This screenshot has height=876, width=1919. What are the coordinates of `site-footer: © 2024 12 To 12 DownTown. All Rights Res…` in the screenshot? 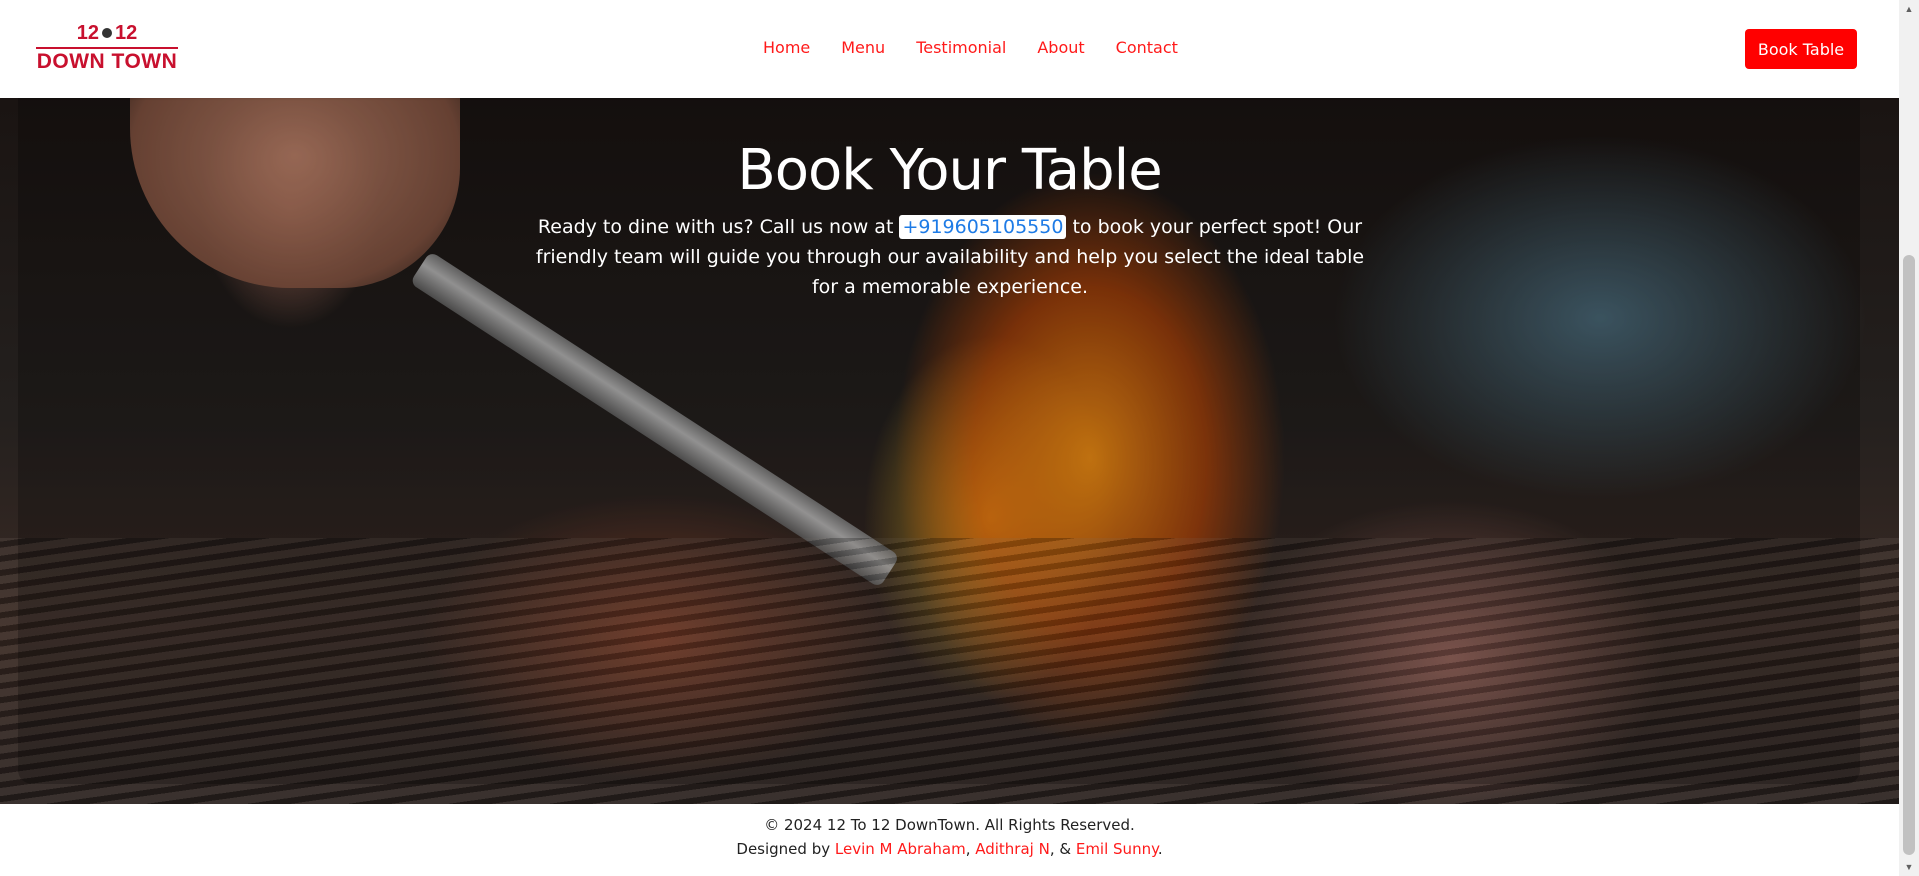 It's located at (949, 840).